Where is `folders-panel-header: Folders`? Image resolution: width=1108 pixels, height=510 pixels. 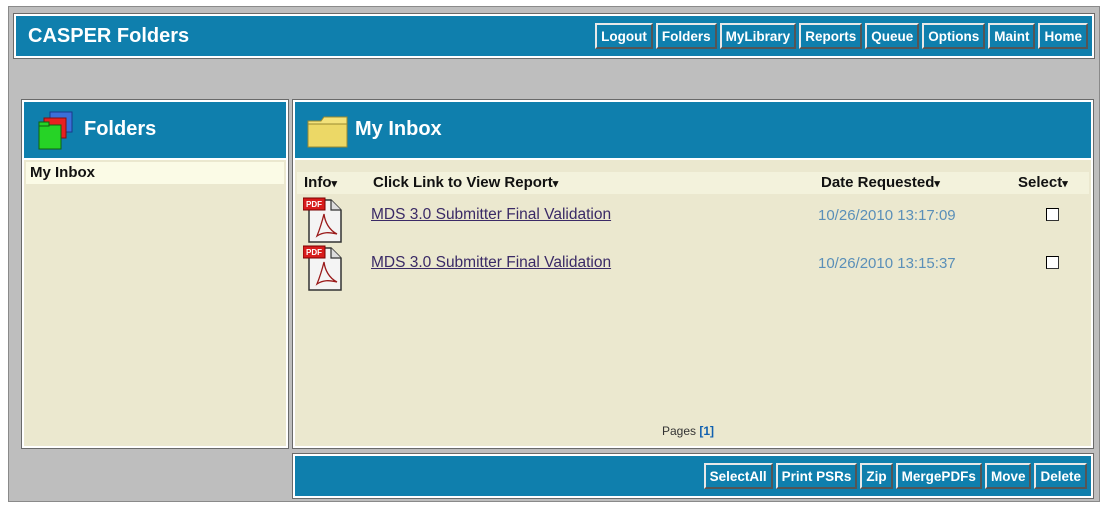 folders-panel-header: Folders is located at coordinates (155, 131).